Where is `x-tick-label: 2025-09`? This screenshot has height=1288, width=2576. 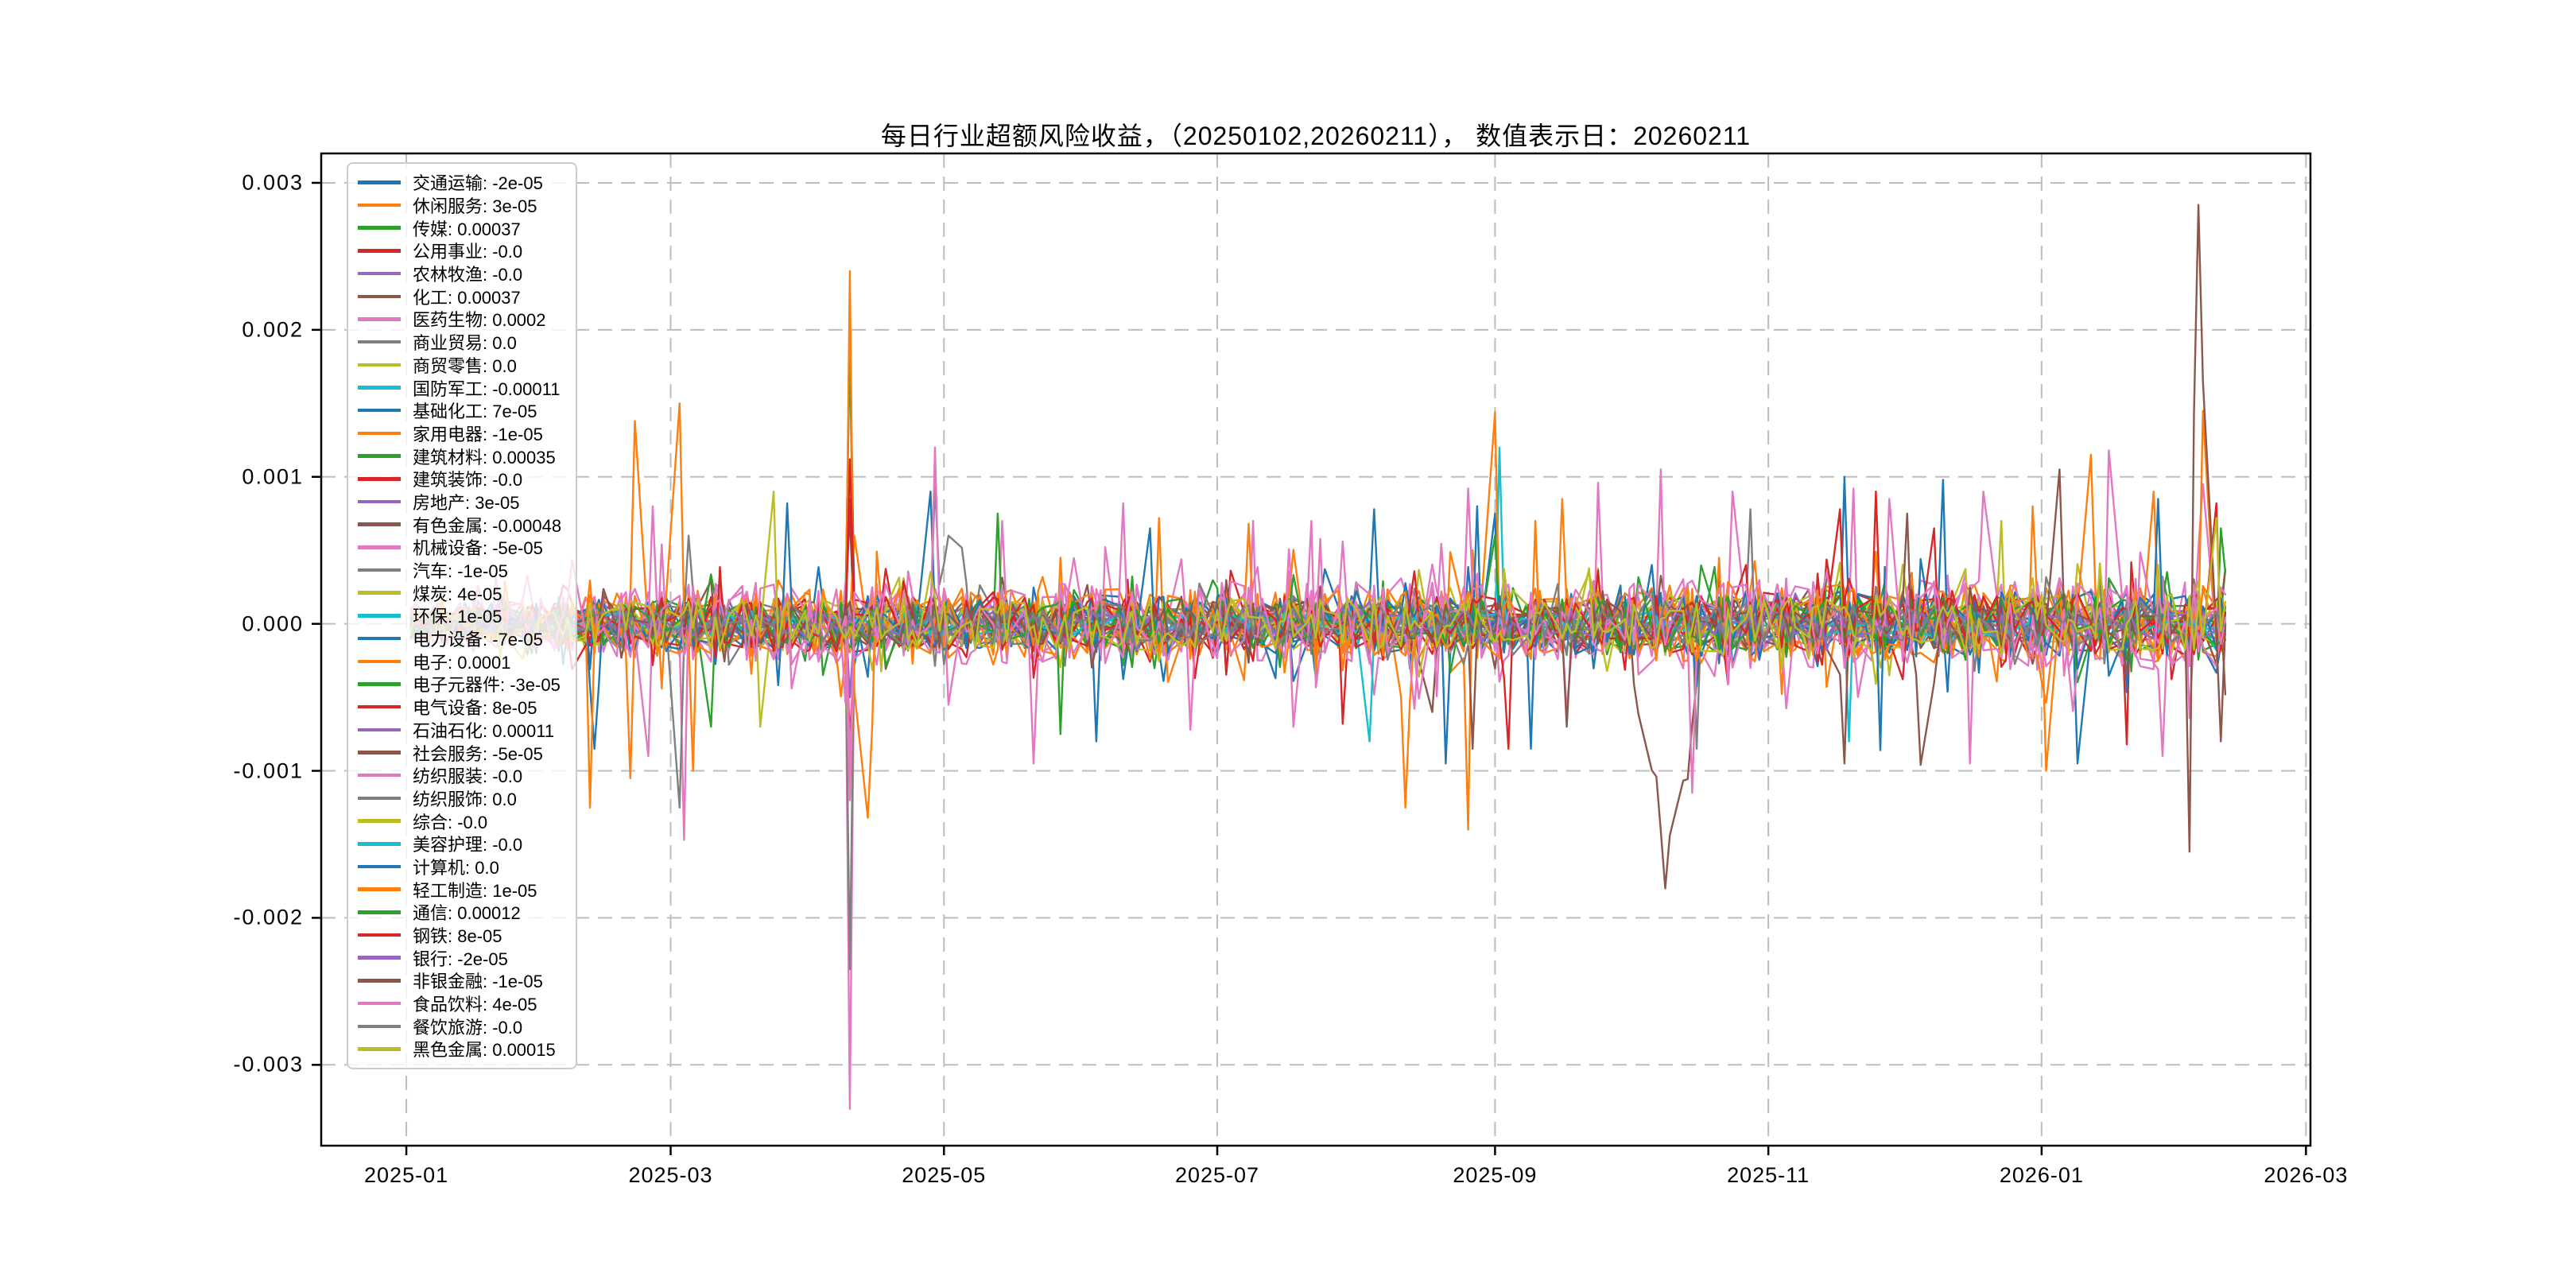 x-tick-label: 2025-09 is located at coordinates (1495, 1175).